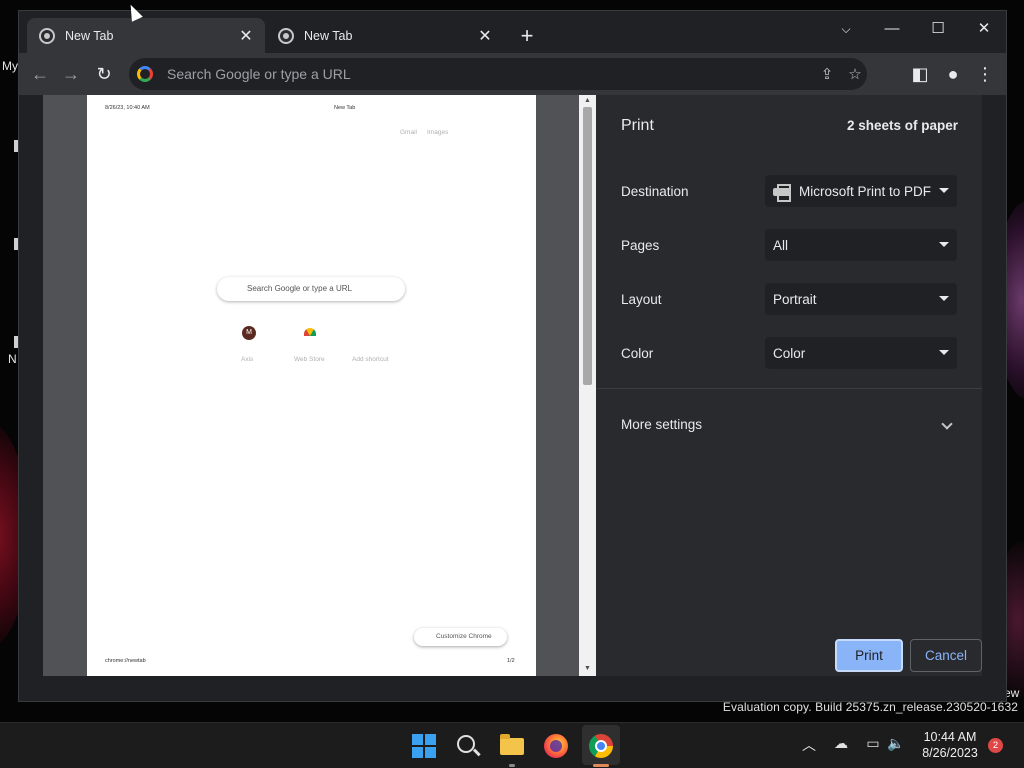 The width and height of the screenshot is (1024, 768). I want to click on clock-date: 8/26/2023, so click(950, 753).